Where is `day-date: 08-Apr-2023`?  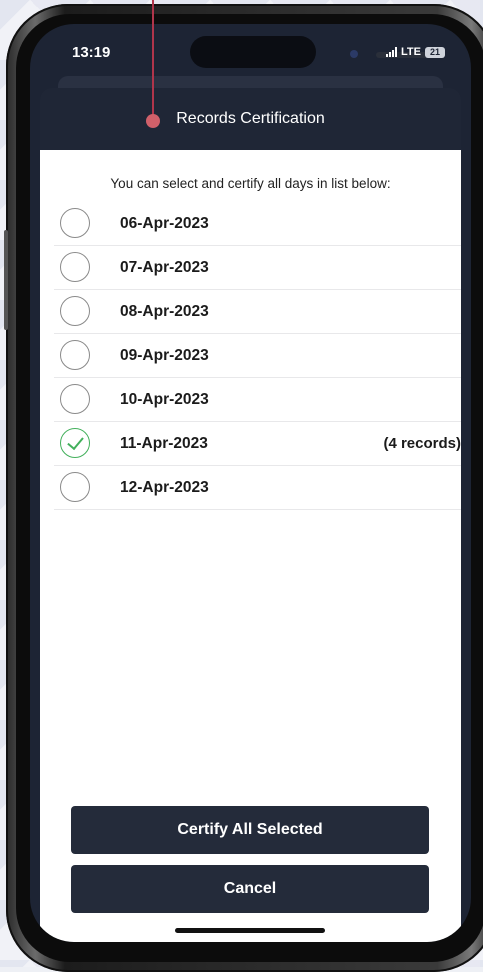 day-date: 08-Apr-2023 is located at coordinates (164, 311).